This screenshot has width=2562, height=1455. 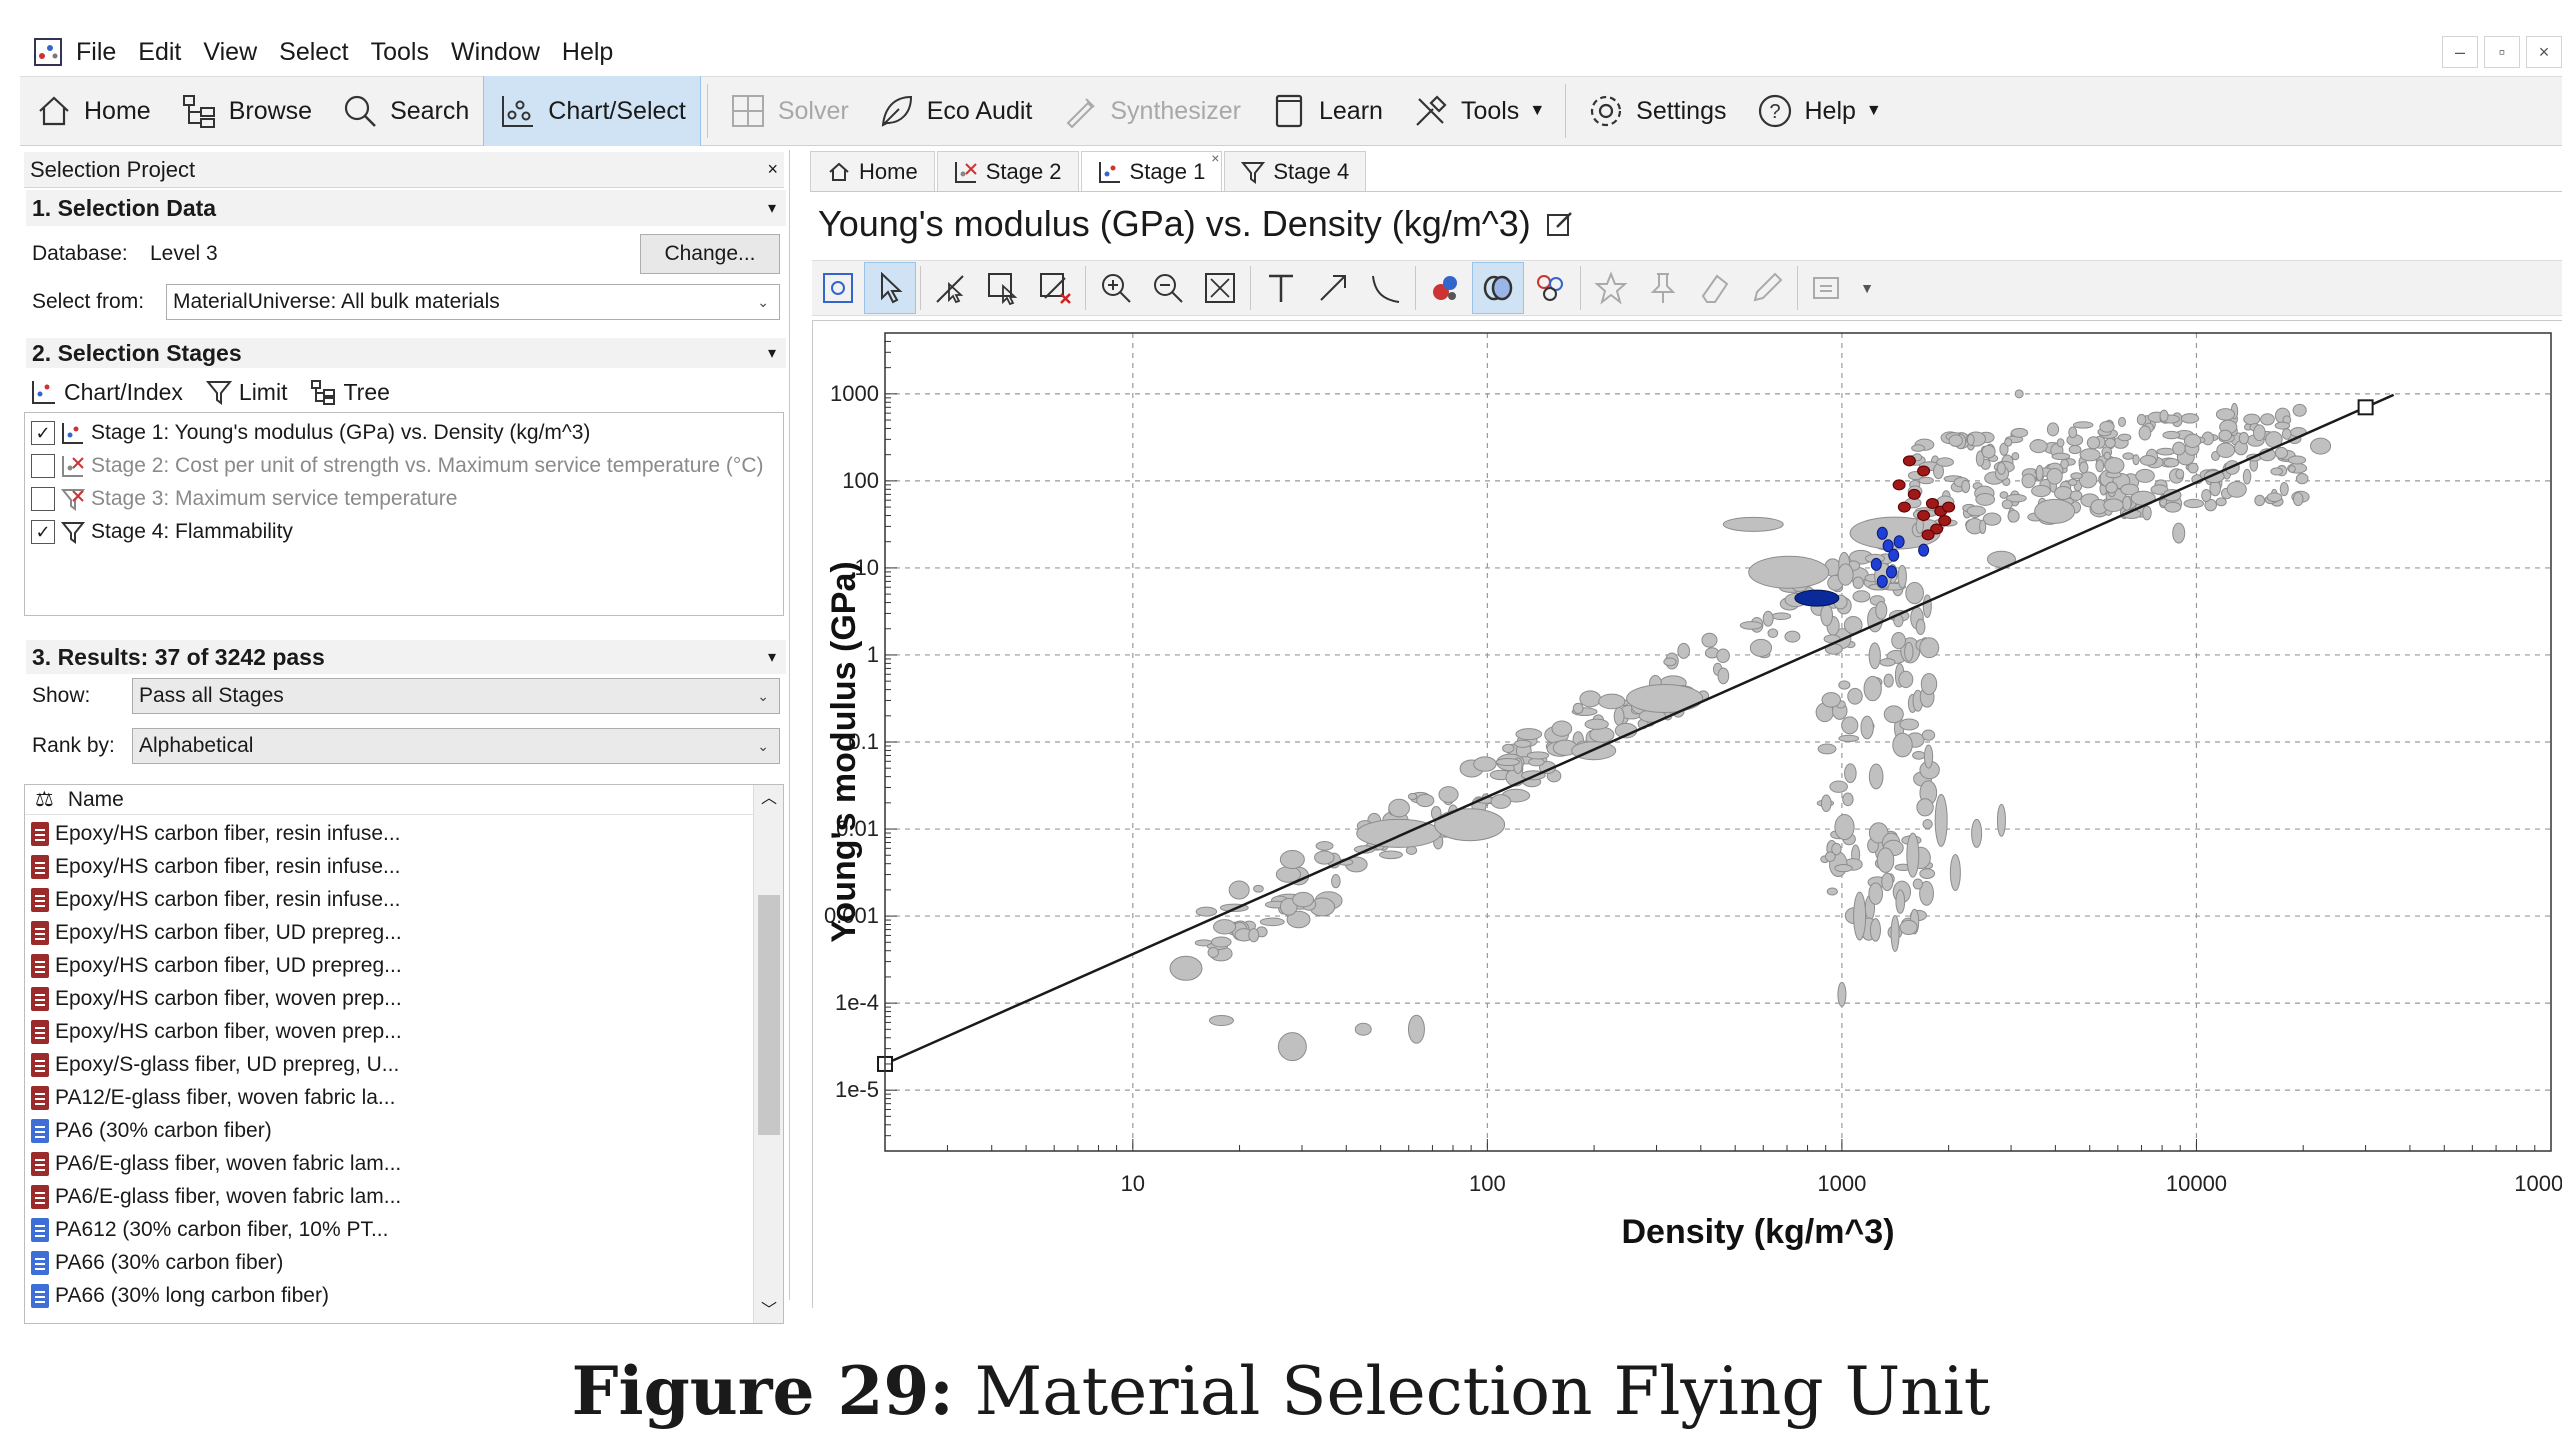 I want to click on help-button: ? Help ▼, so click(x=1818, y=111).